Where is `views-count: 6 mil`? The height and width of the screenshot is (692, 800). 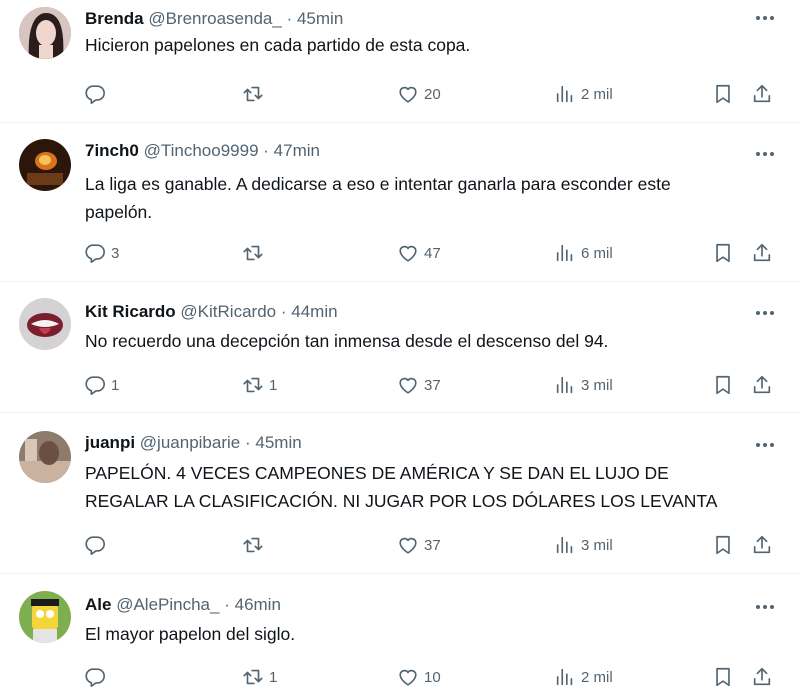
views-count: 6 mil is located at coordinates (597, 253).